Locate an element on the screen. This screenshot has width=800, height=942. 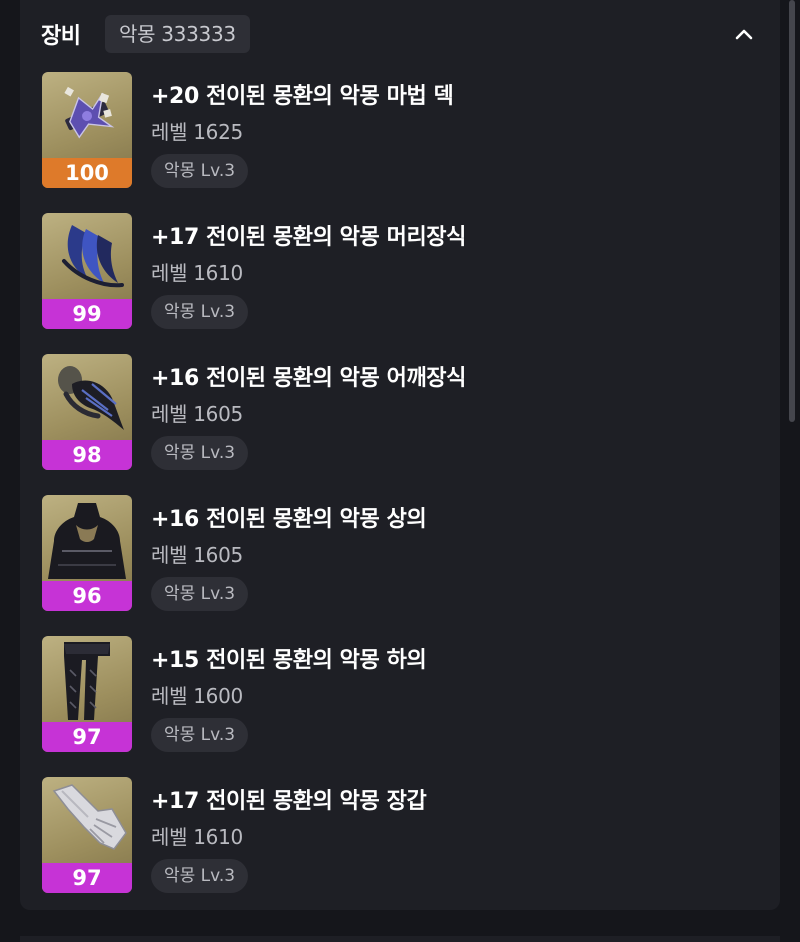
quality-badge: 98 is located at coordinates (87, 455).